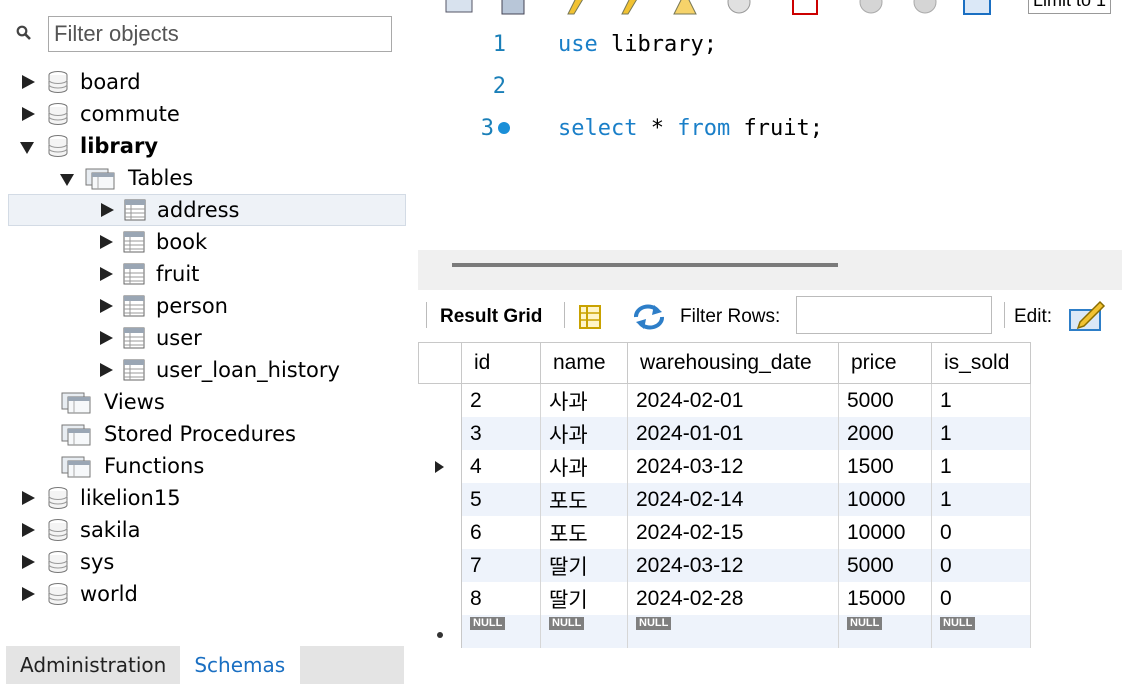  Describe the element at coordinates (577, 8) in the screenshot. I see `execute-icon` at that location.